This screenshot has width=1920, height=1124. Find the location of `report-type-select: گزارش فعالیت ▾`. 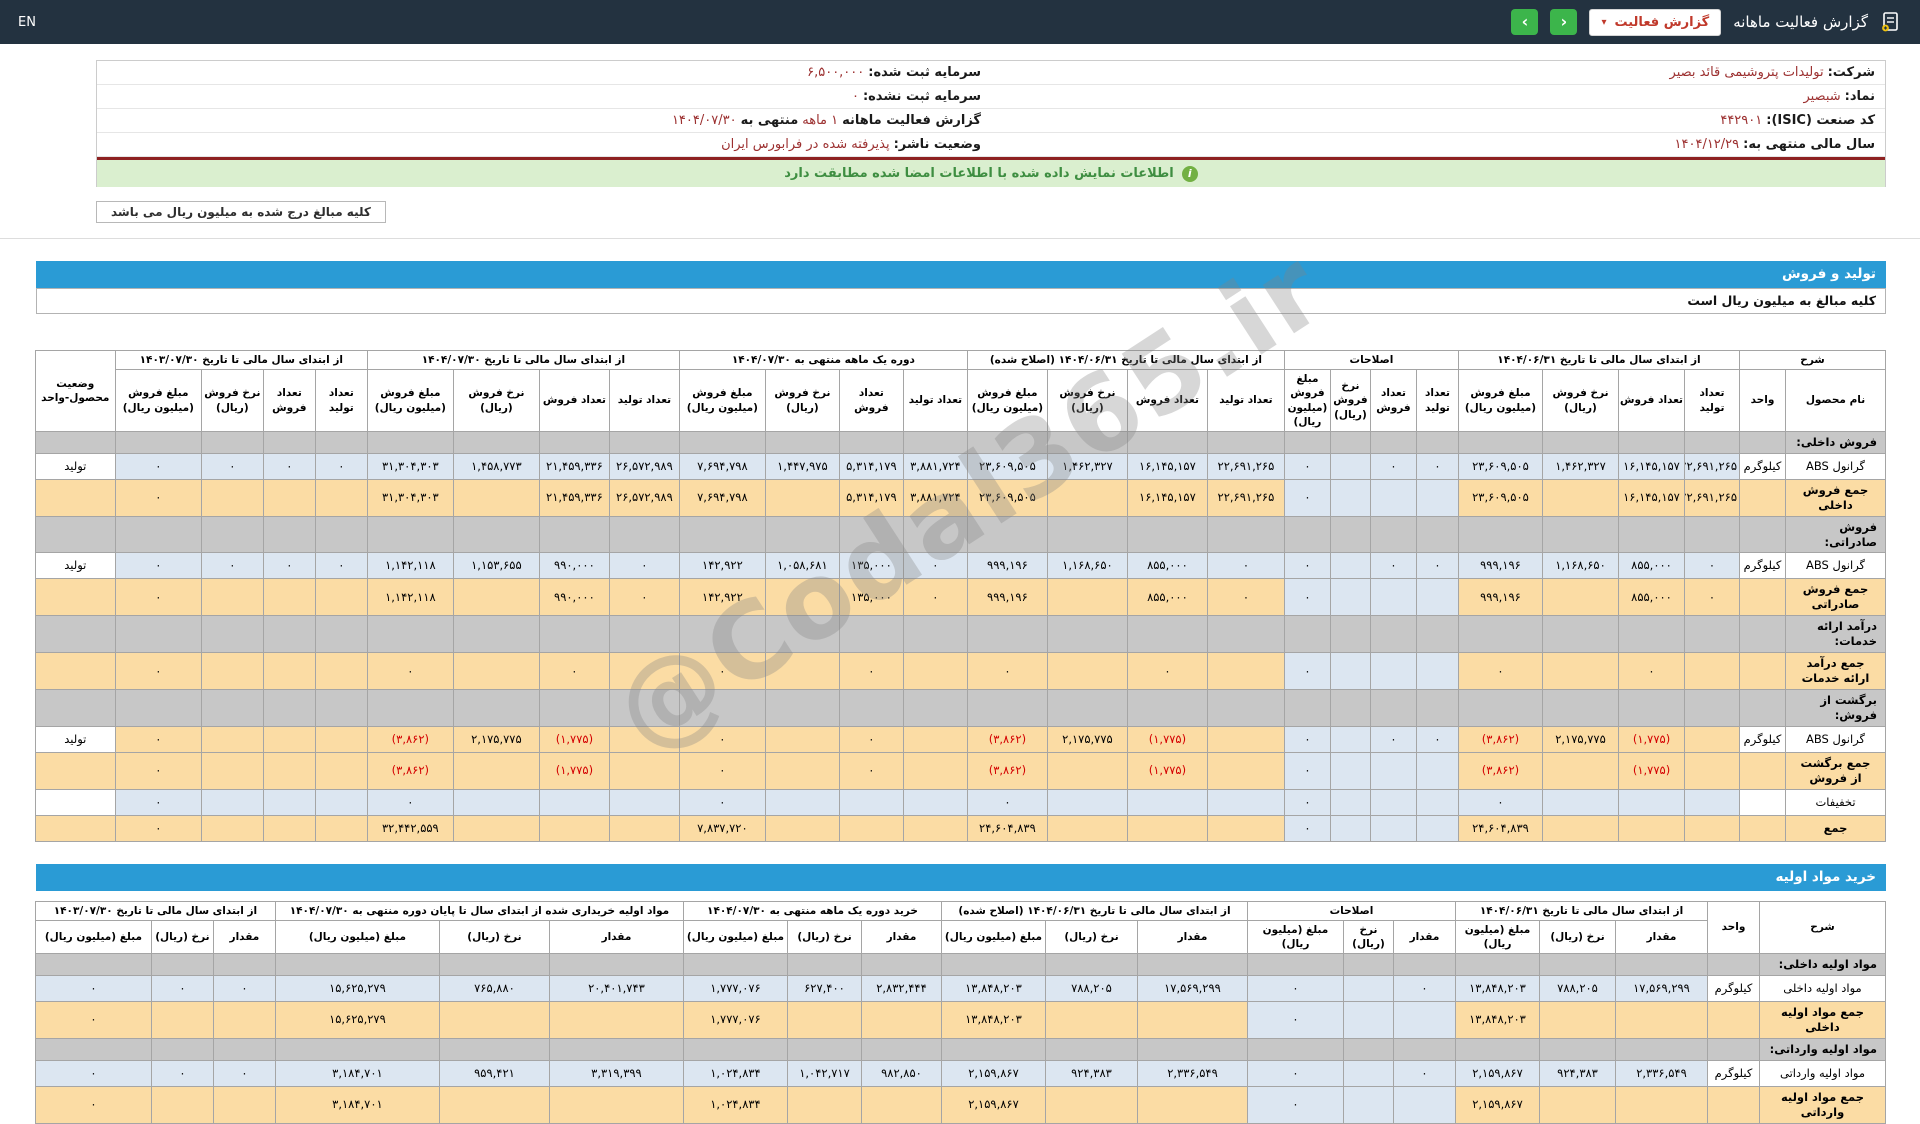

report-type-select: گزارش فعالیت ▾ is located at coordinates (1655, 22).